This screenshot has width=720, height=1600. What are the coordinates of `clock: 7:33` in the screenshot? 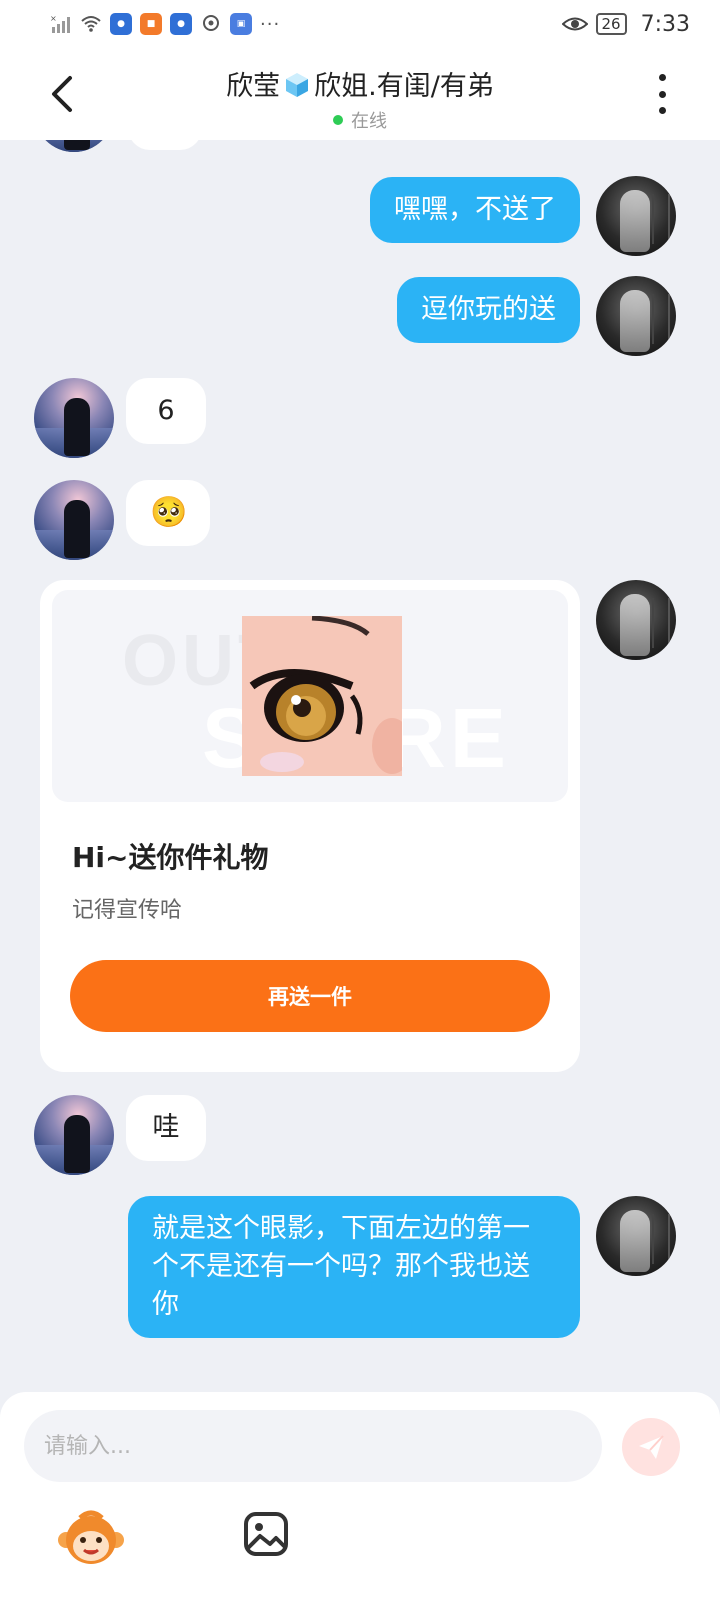 It's located at (665, 24).